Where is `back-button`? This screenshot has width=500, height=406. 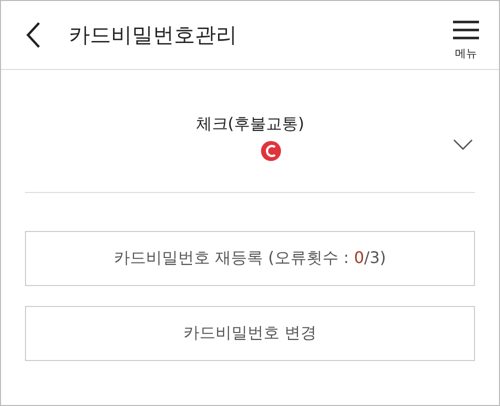
back-button is located at coordinates (33, 35).